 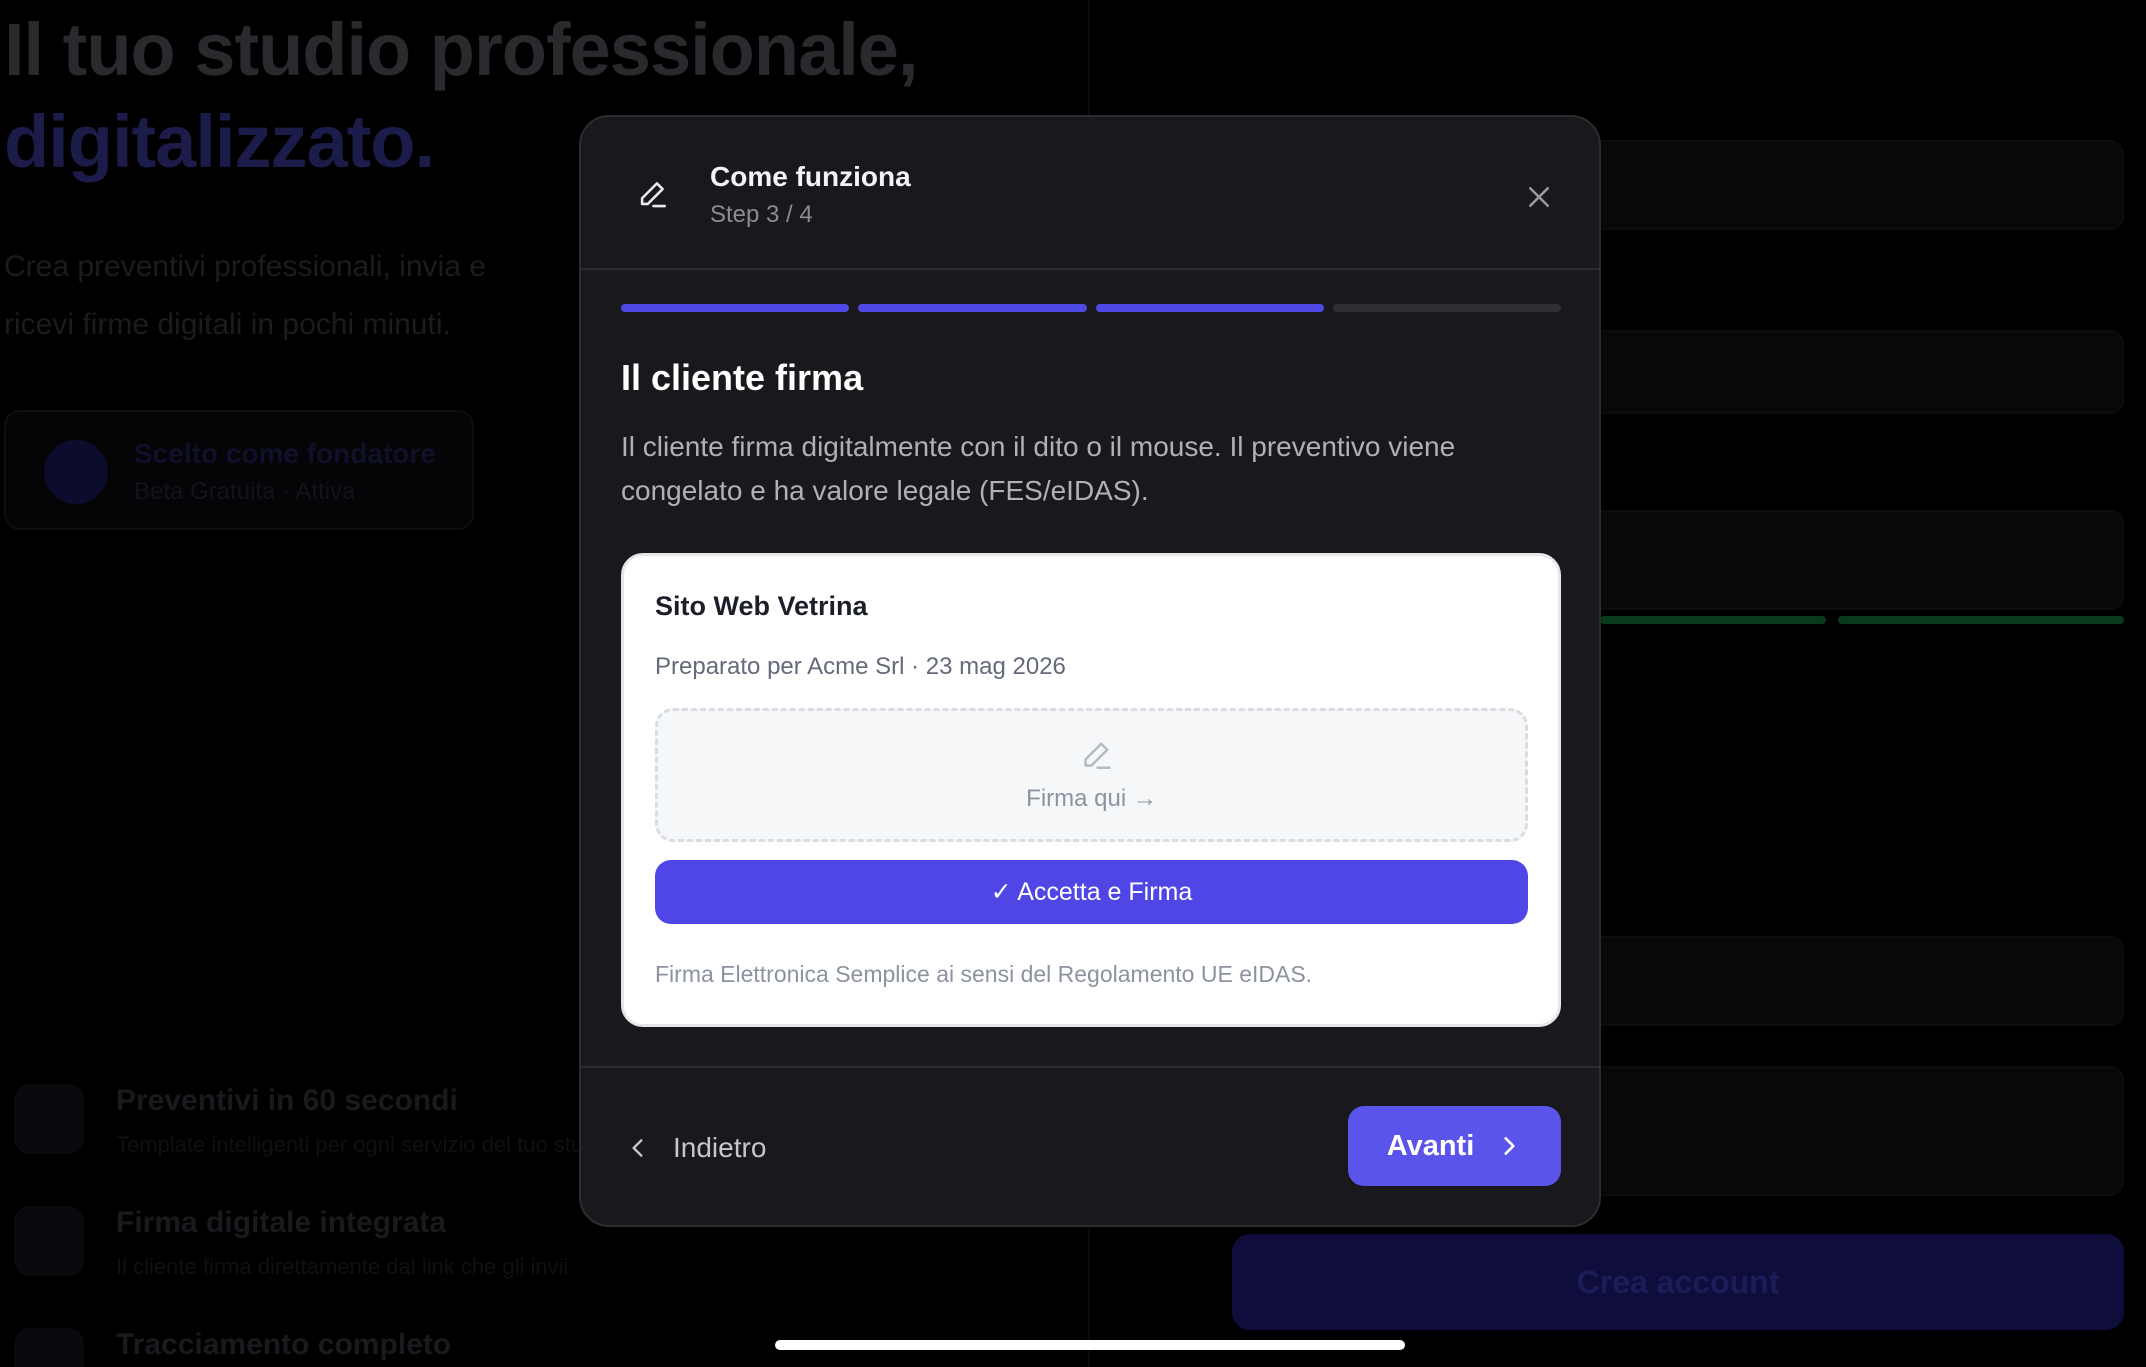 What do you see at coordinates (281, 1222) in the screenshot?
I see `feature-title: Firma digitale integrata` at bounding box center [281, 1222].